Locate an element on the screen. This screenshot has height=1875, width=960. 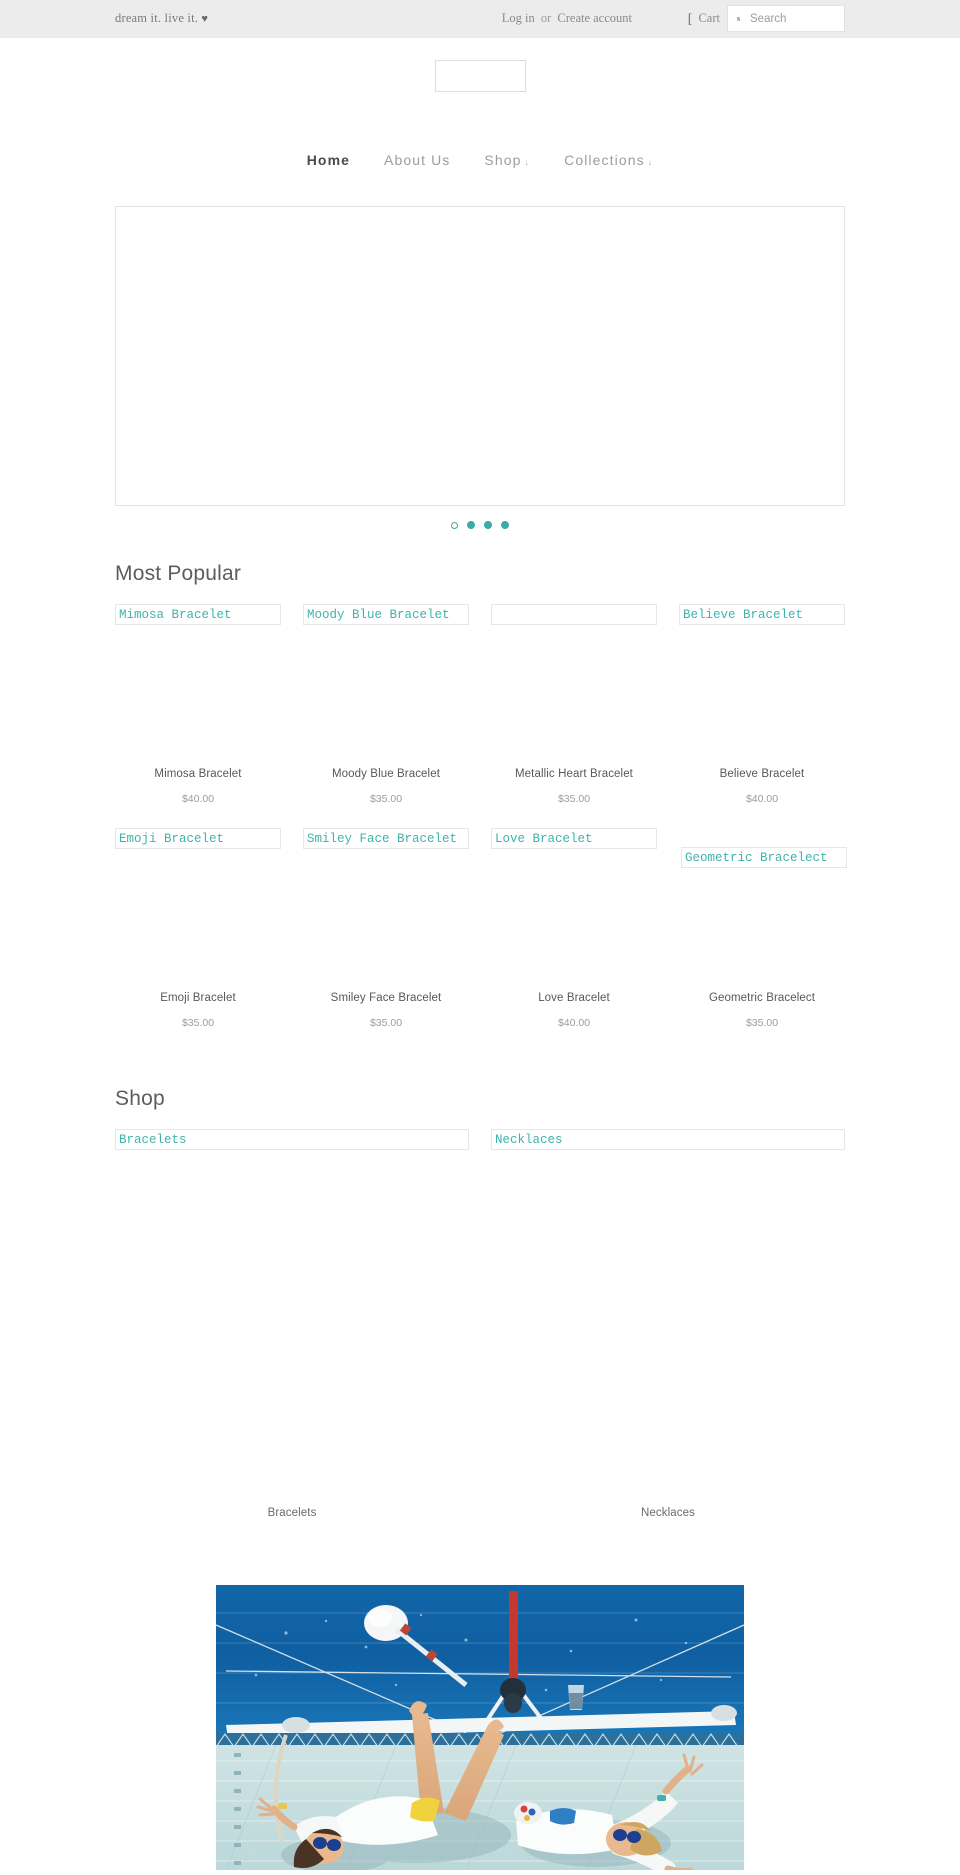
product-card: Believe Bracelet Believe Bracelet $40.00 is located at coordinates (762, 704).